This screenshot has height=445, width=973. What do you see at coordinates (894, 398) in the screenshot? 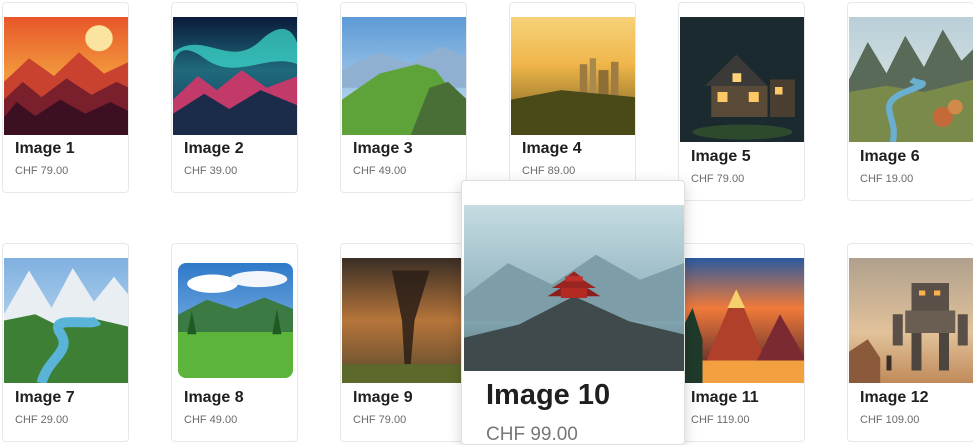
I see `product-title: Image 12` at bounding box center [894, 398].